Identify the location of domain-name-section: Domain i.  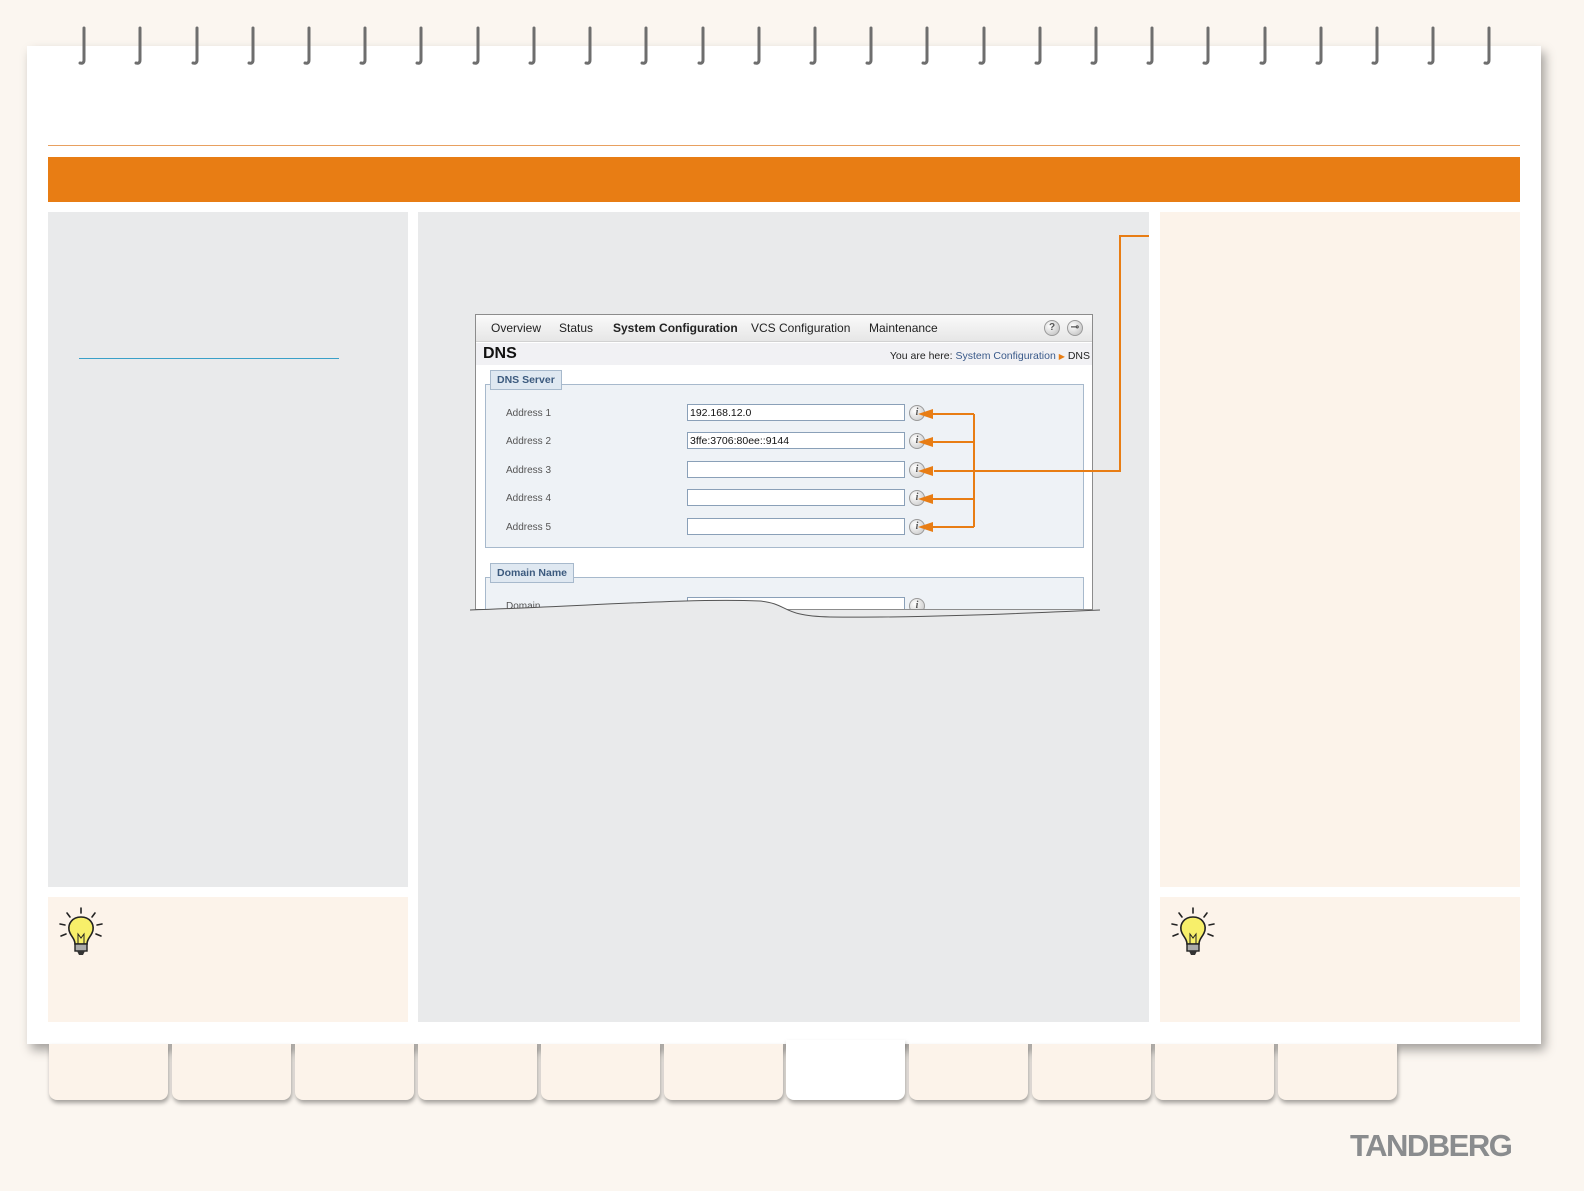
(784, 593).